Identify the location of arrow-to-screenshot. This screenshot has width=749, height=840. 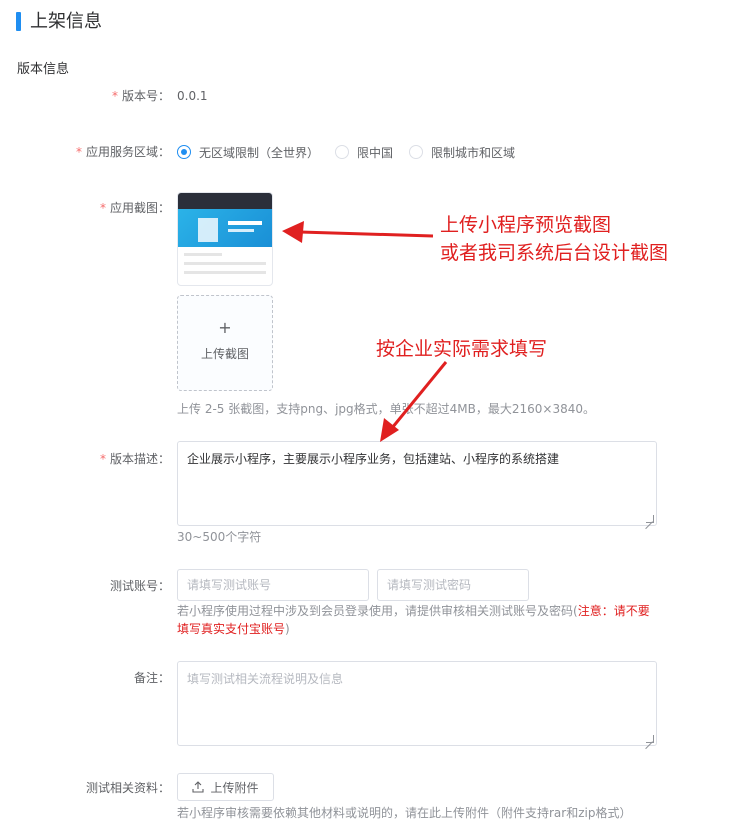
(358, 232).